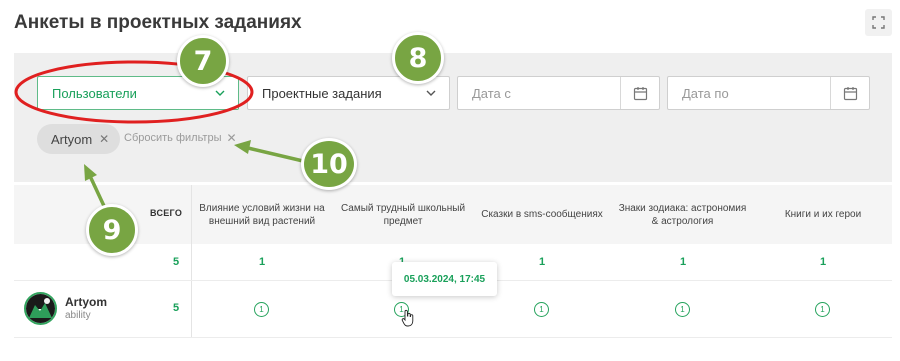  What do you see at coordinates (203, 61) in the screenshot?
I see `annotation-marker-7: 7` at bounding box center [203, 61].